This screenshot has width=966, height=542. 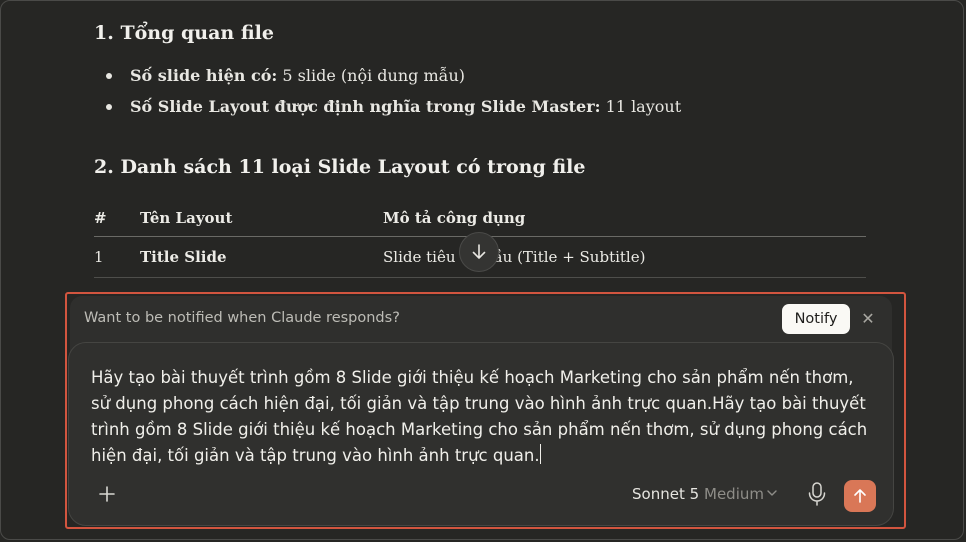 I want to click on table-cell: Title Slide, so click(x=183, y=257).